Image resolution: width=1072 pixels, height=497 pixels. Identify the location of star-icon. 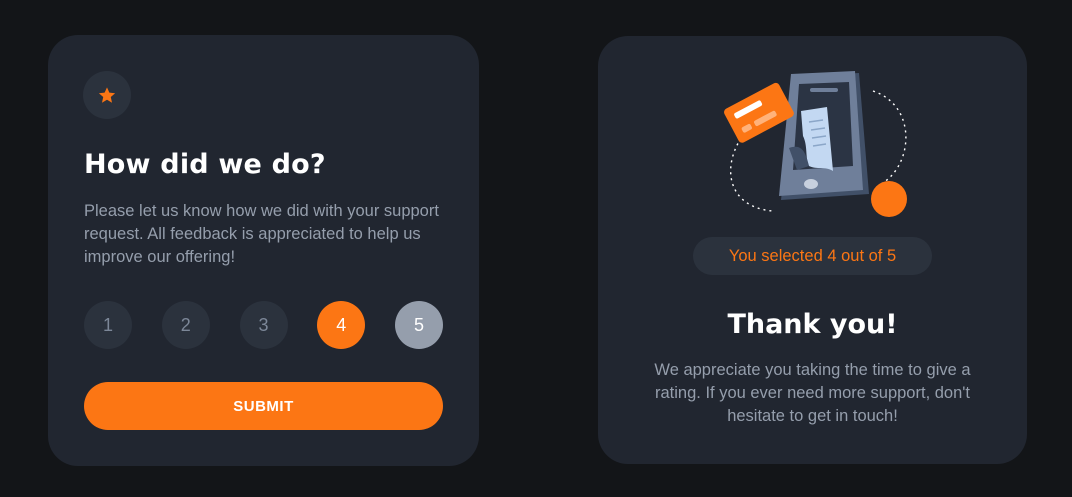
(107, 94).